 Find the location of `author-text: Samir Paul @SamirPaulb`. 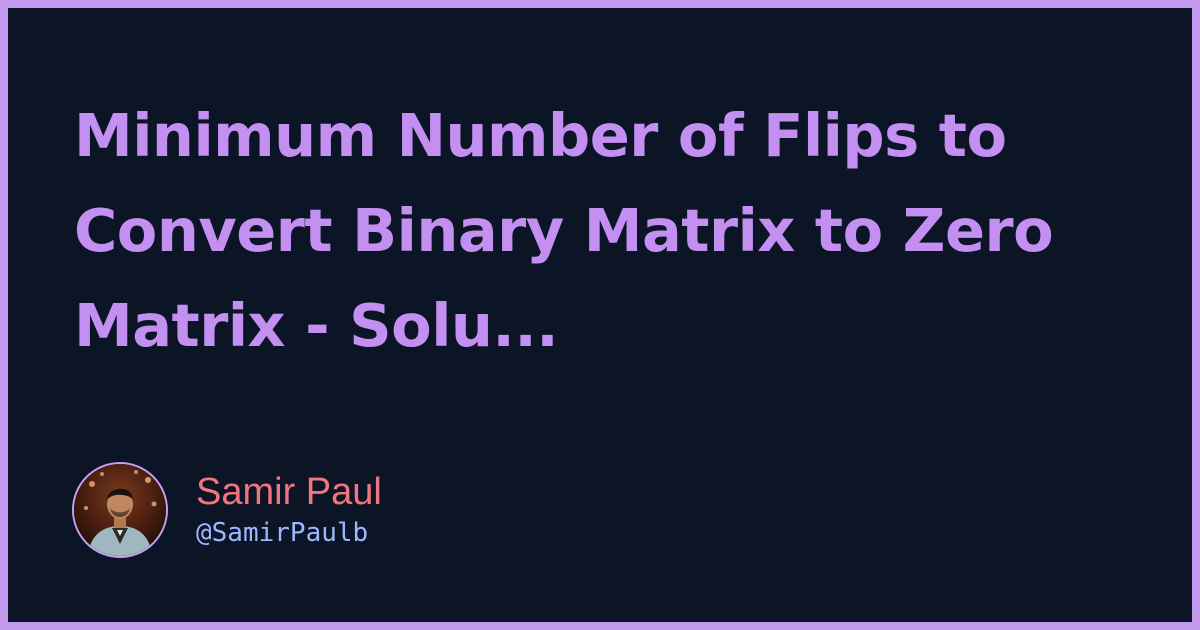

author-text: Samir Paul @SamirPaulb is located at coordinates (289, 510).